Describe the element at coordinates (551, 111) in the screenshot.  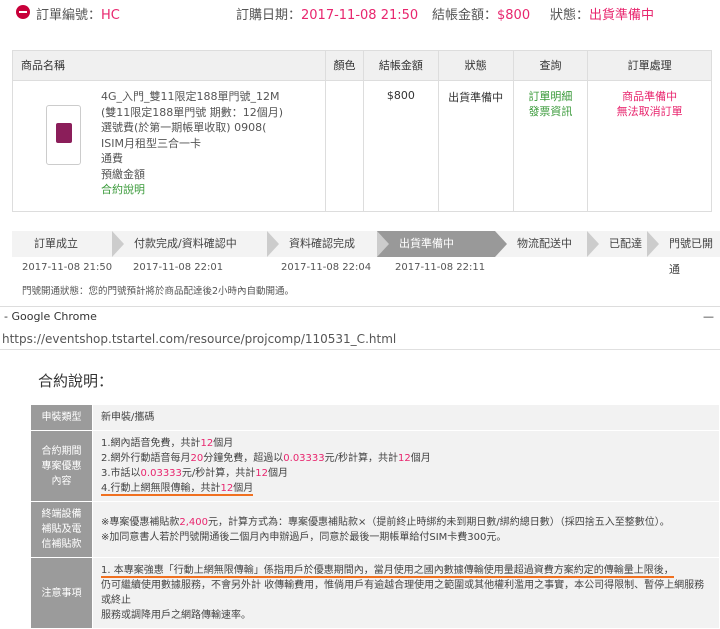
I see `invoice-link: 發票資訊` at that location.